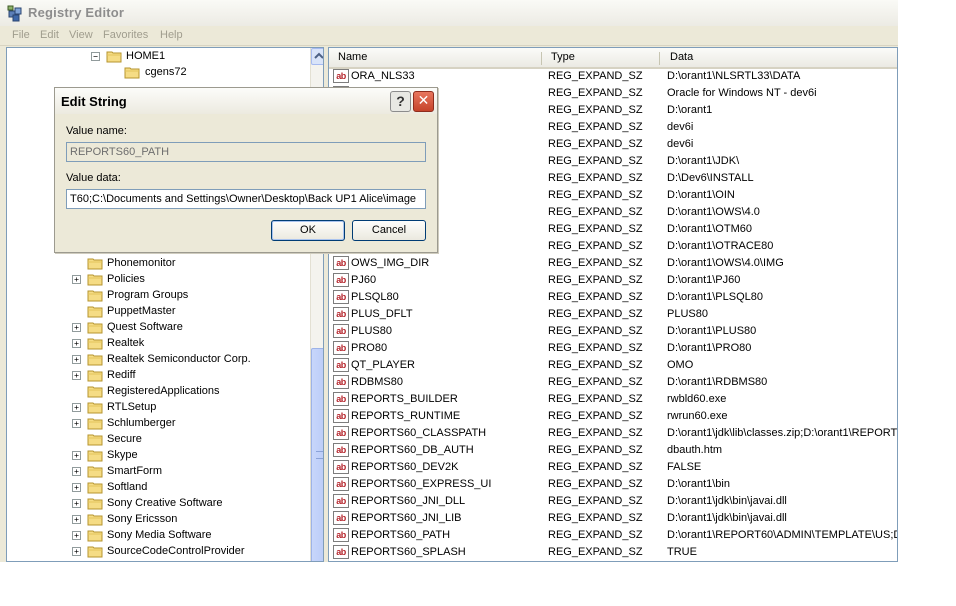  What do you see at coordinates (157, 504) in the screenshot?
I see `tree-item: + Sony Creative Software` at bounding box center [157, 504].